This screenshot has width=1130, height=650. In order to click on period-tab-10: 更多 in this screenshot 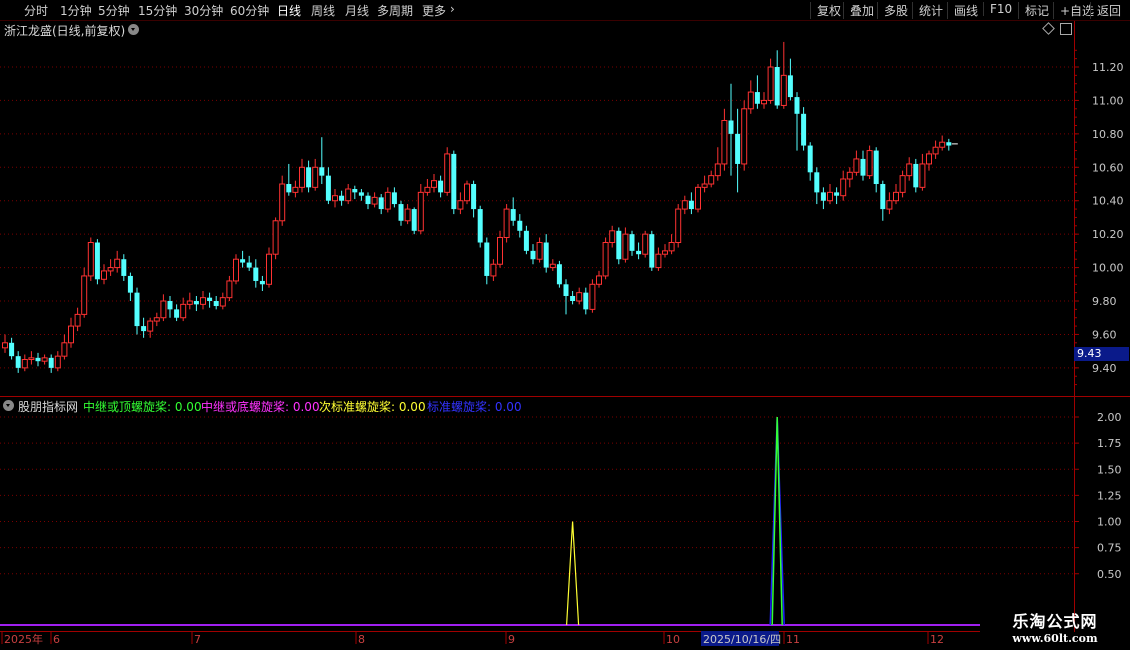, I will do `click(434, 10)`.